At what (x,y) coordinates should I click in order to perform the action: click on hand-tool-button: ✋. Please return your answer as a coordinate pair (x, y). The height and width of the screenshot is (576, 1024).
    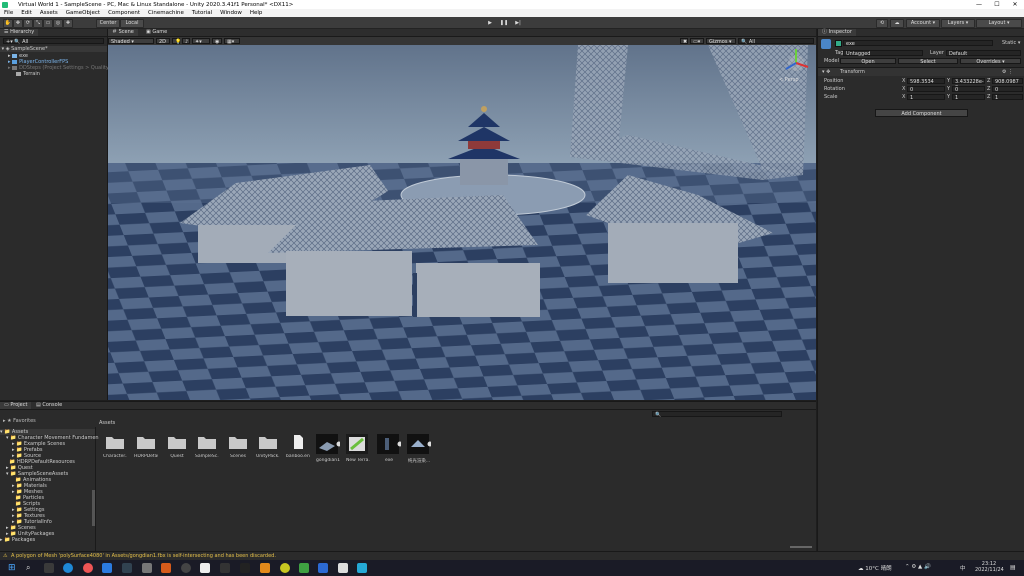
    Looking at the image, I should click on (8, 23).